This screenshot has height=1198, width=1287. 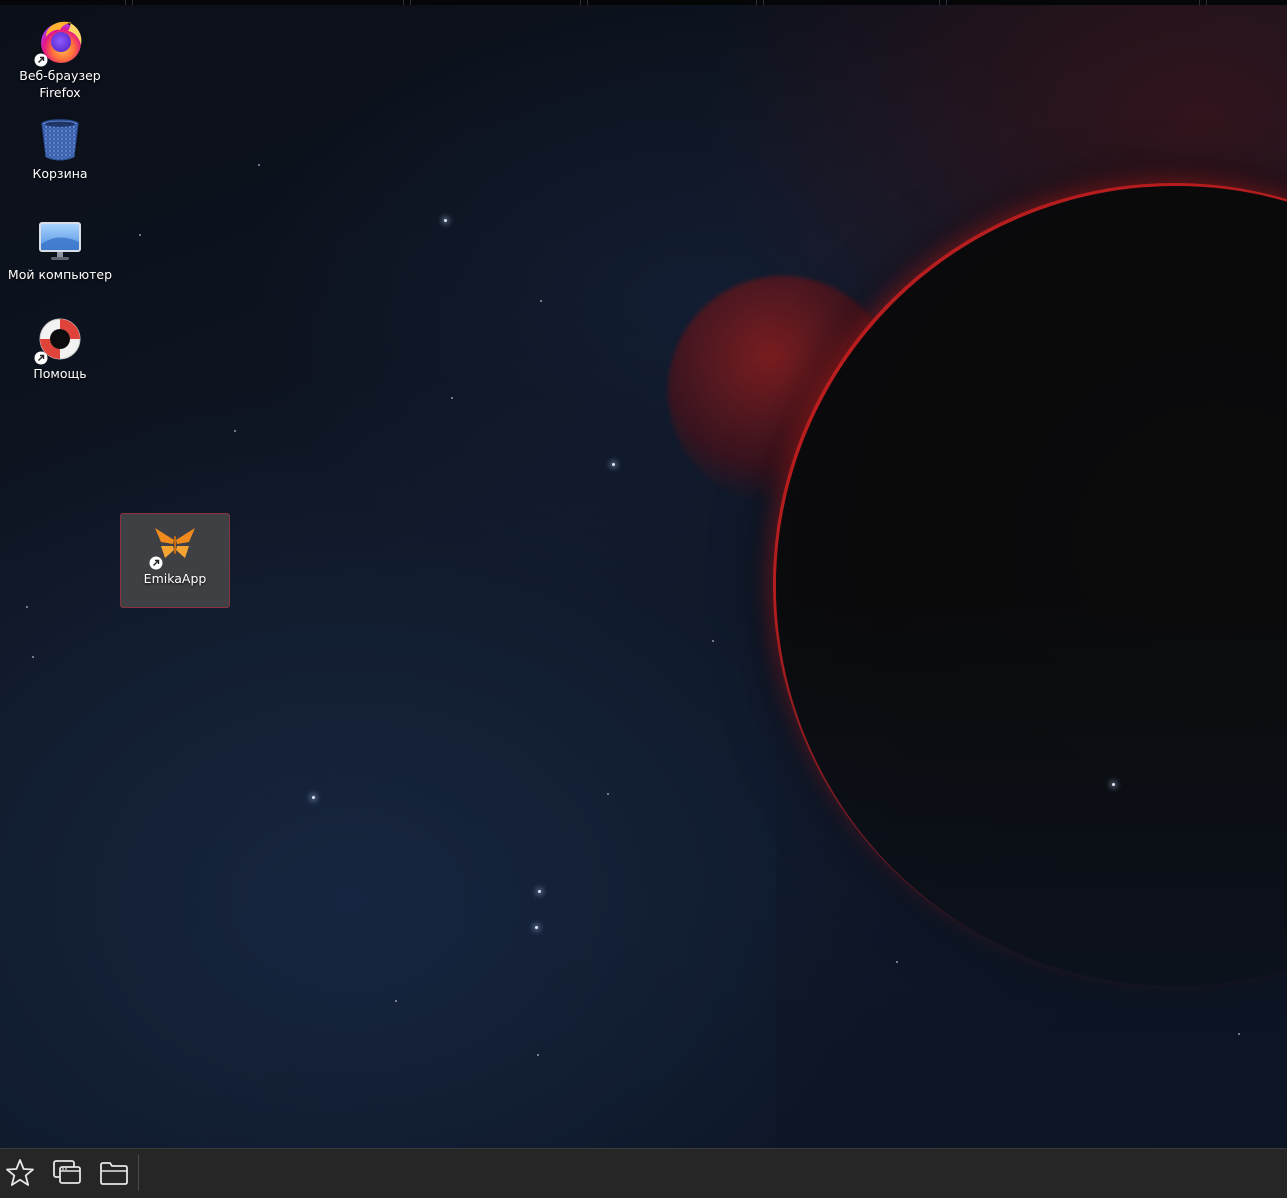 I want to click on computer-icon, so click(x=60, y=240).